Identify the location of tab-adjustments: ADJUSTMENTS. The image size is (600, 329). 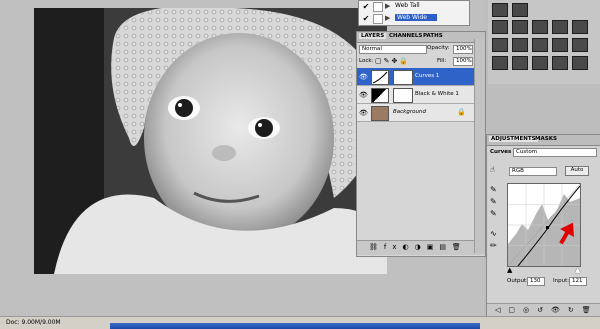
(513, 139).